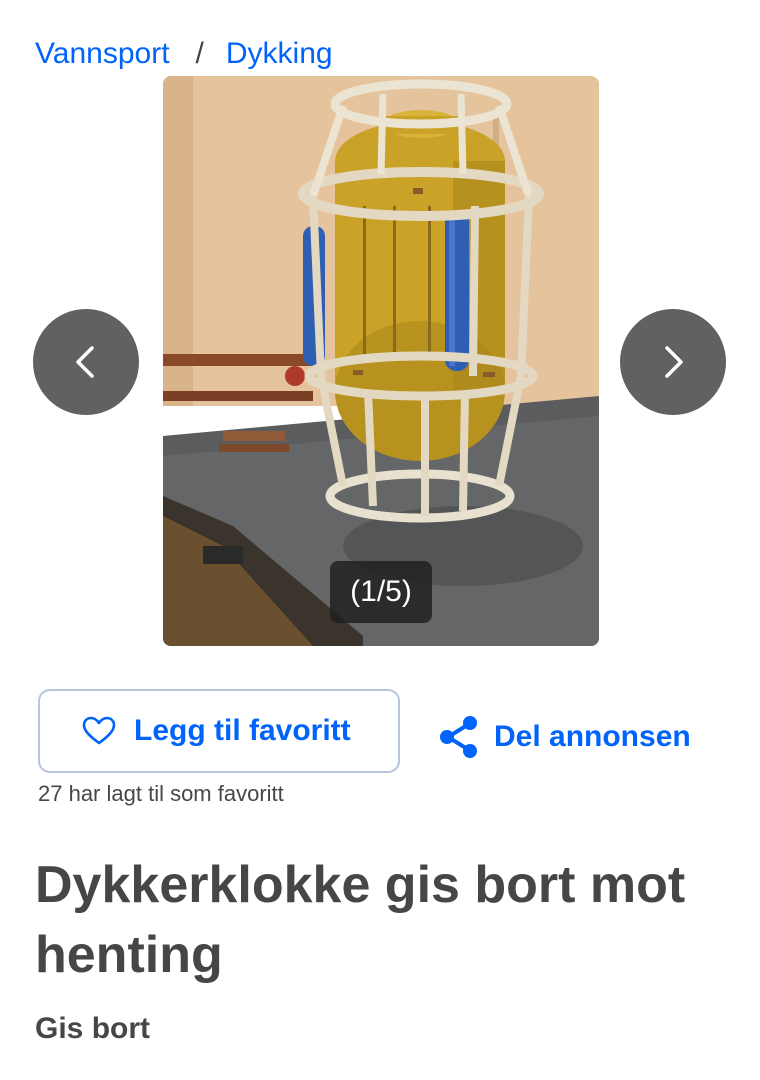 Image resolution: width=760 pixels, height=1080 pixels. I want to click on chevron-left-icon, so click(85, 362).